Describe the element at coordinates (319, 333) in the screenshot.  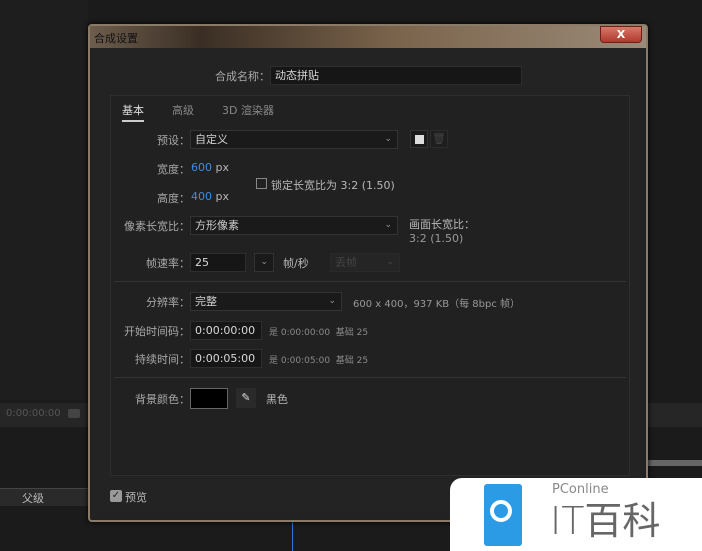
I see `start-timecode-info: 是 0:00:00:00 基础 25` at that location.